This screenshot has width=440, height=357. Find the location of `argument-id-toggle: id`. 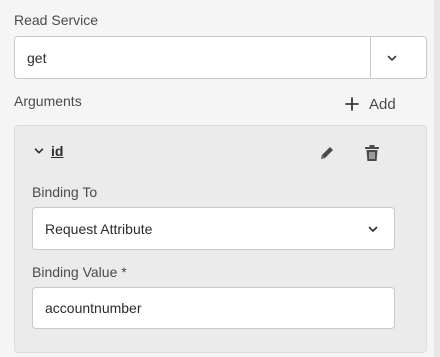

argument-id-toggle: id is located at coordinates (48, 151).